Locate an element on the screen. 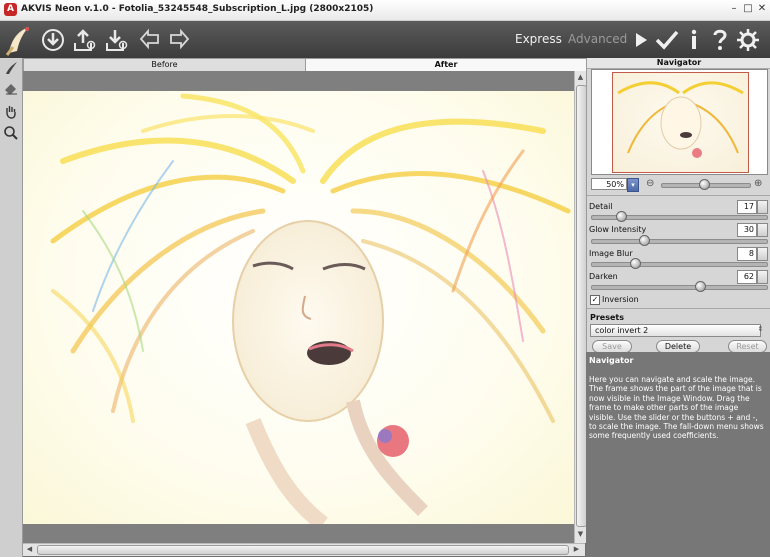 Image resolution: width=770 pixels, height=557 pixels. undo-icon is located at coordinates (151, 40).